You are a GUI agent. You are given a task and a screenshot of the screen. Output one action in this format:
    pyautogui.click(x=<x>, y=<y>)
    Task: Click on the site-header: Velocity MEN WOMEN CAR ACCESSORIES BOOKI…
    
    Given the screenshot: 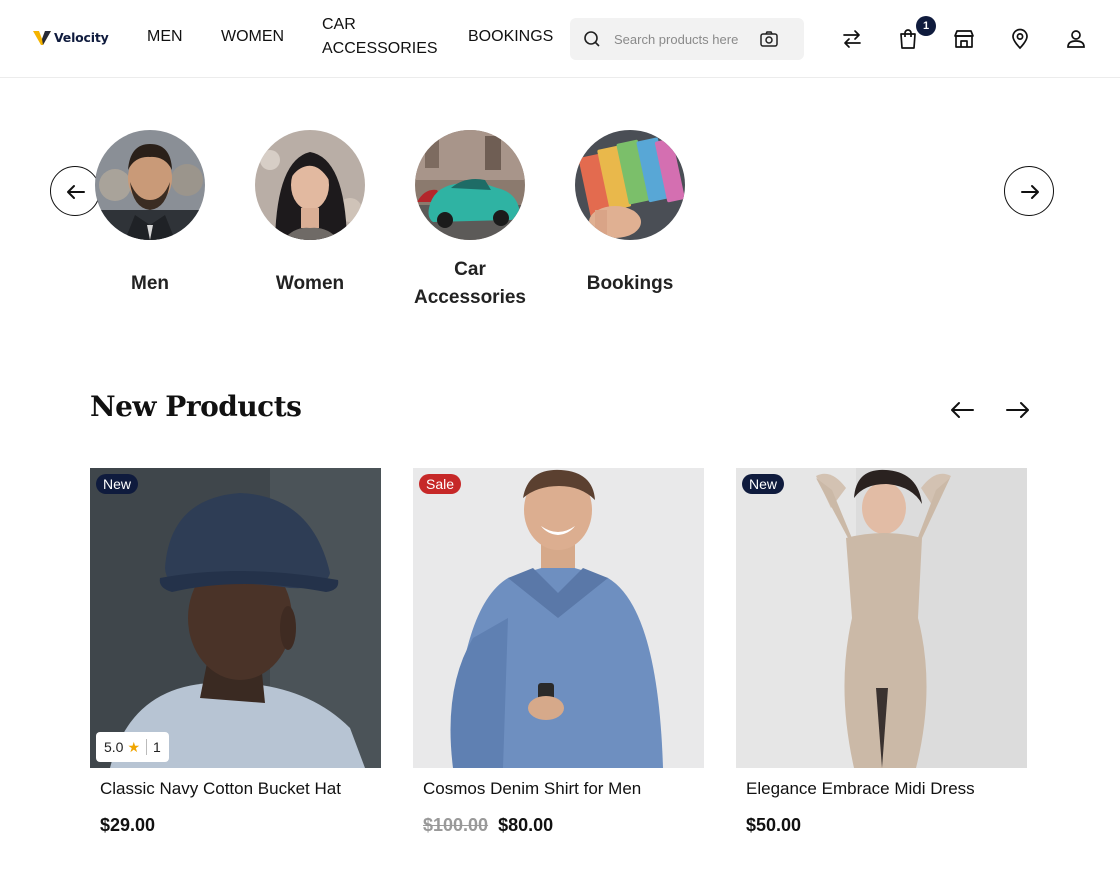 What is the action you would take?
    pyautogui.click(x=560, y=39)
    